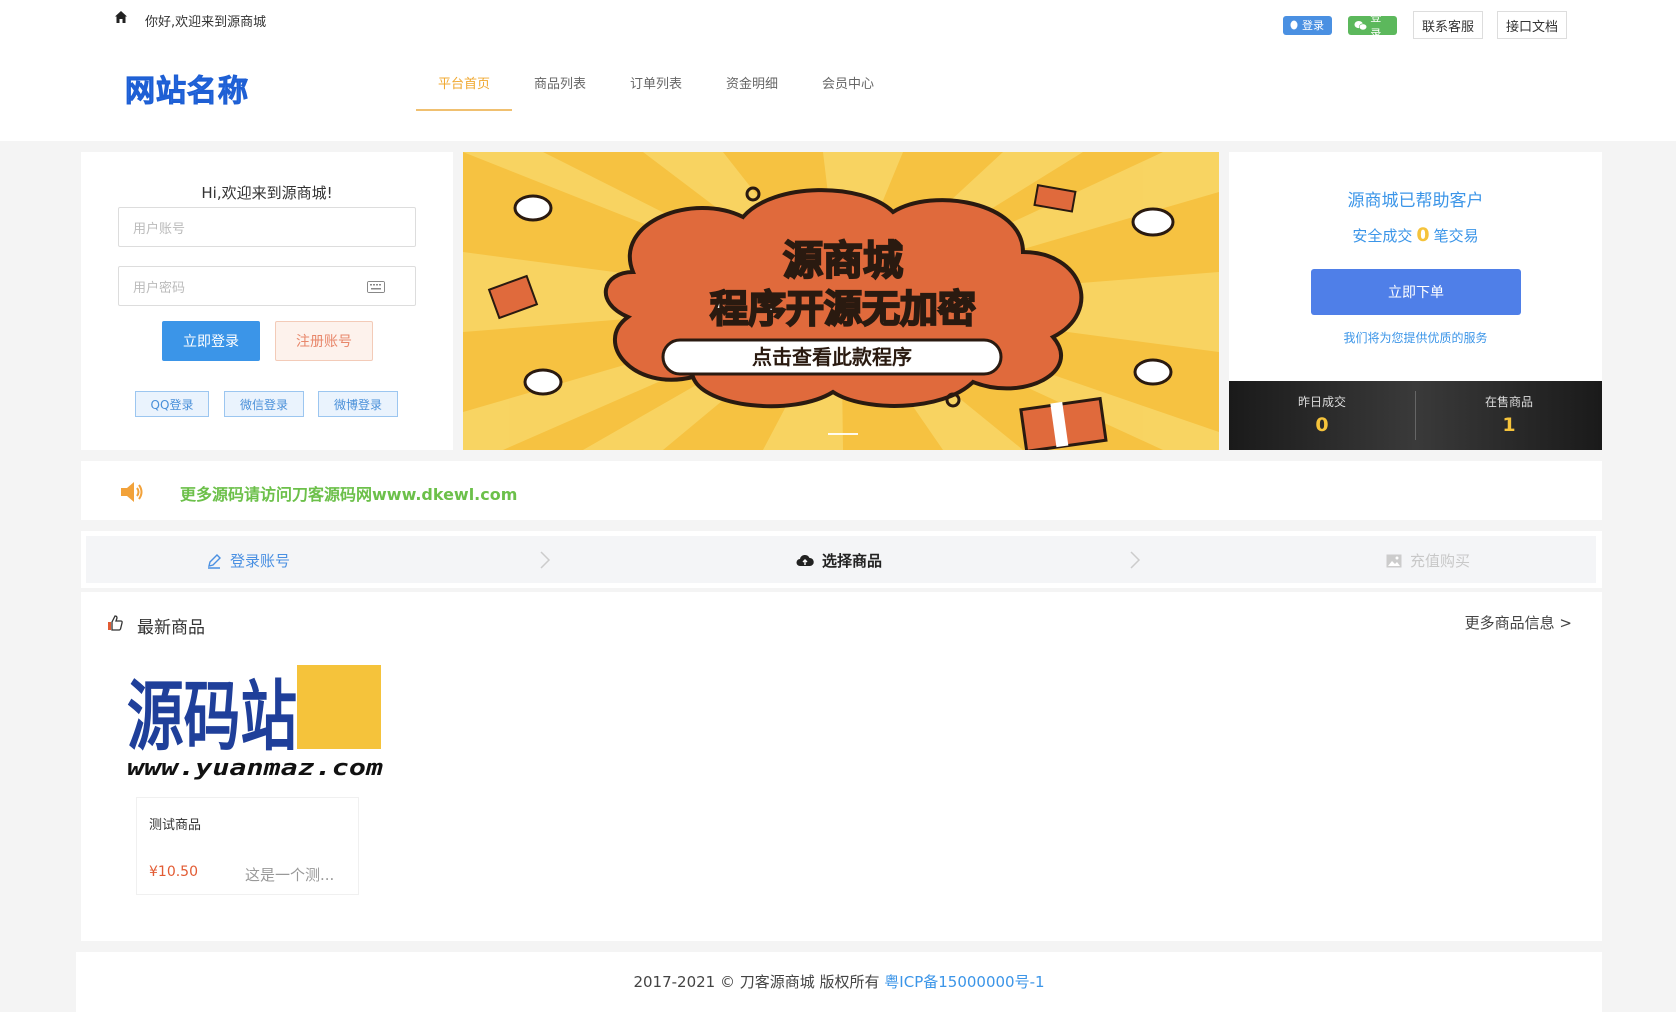 This screenshot has width=1676, height=1012. Describe the element at coordinates (805, 560) in the screenshot. I see `cloud-upload-icon` at that location.